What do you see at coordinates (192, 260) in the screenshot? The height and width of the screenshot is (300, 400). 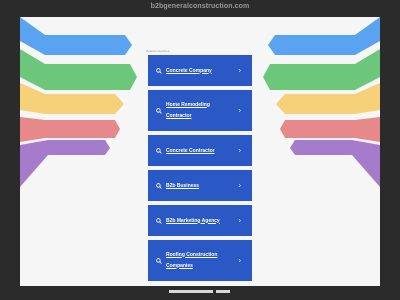 I see `link-label: Roofing Construction Companies` at bounding box center [192, 260].